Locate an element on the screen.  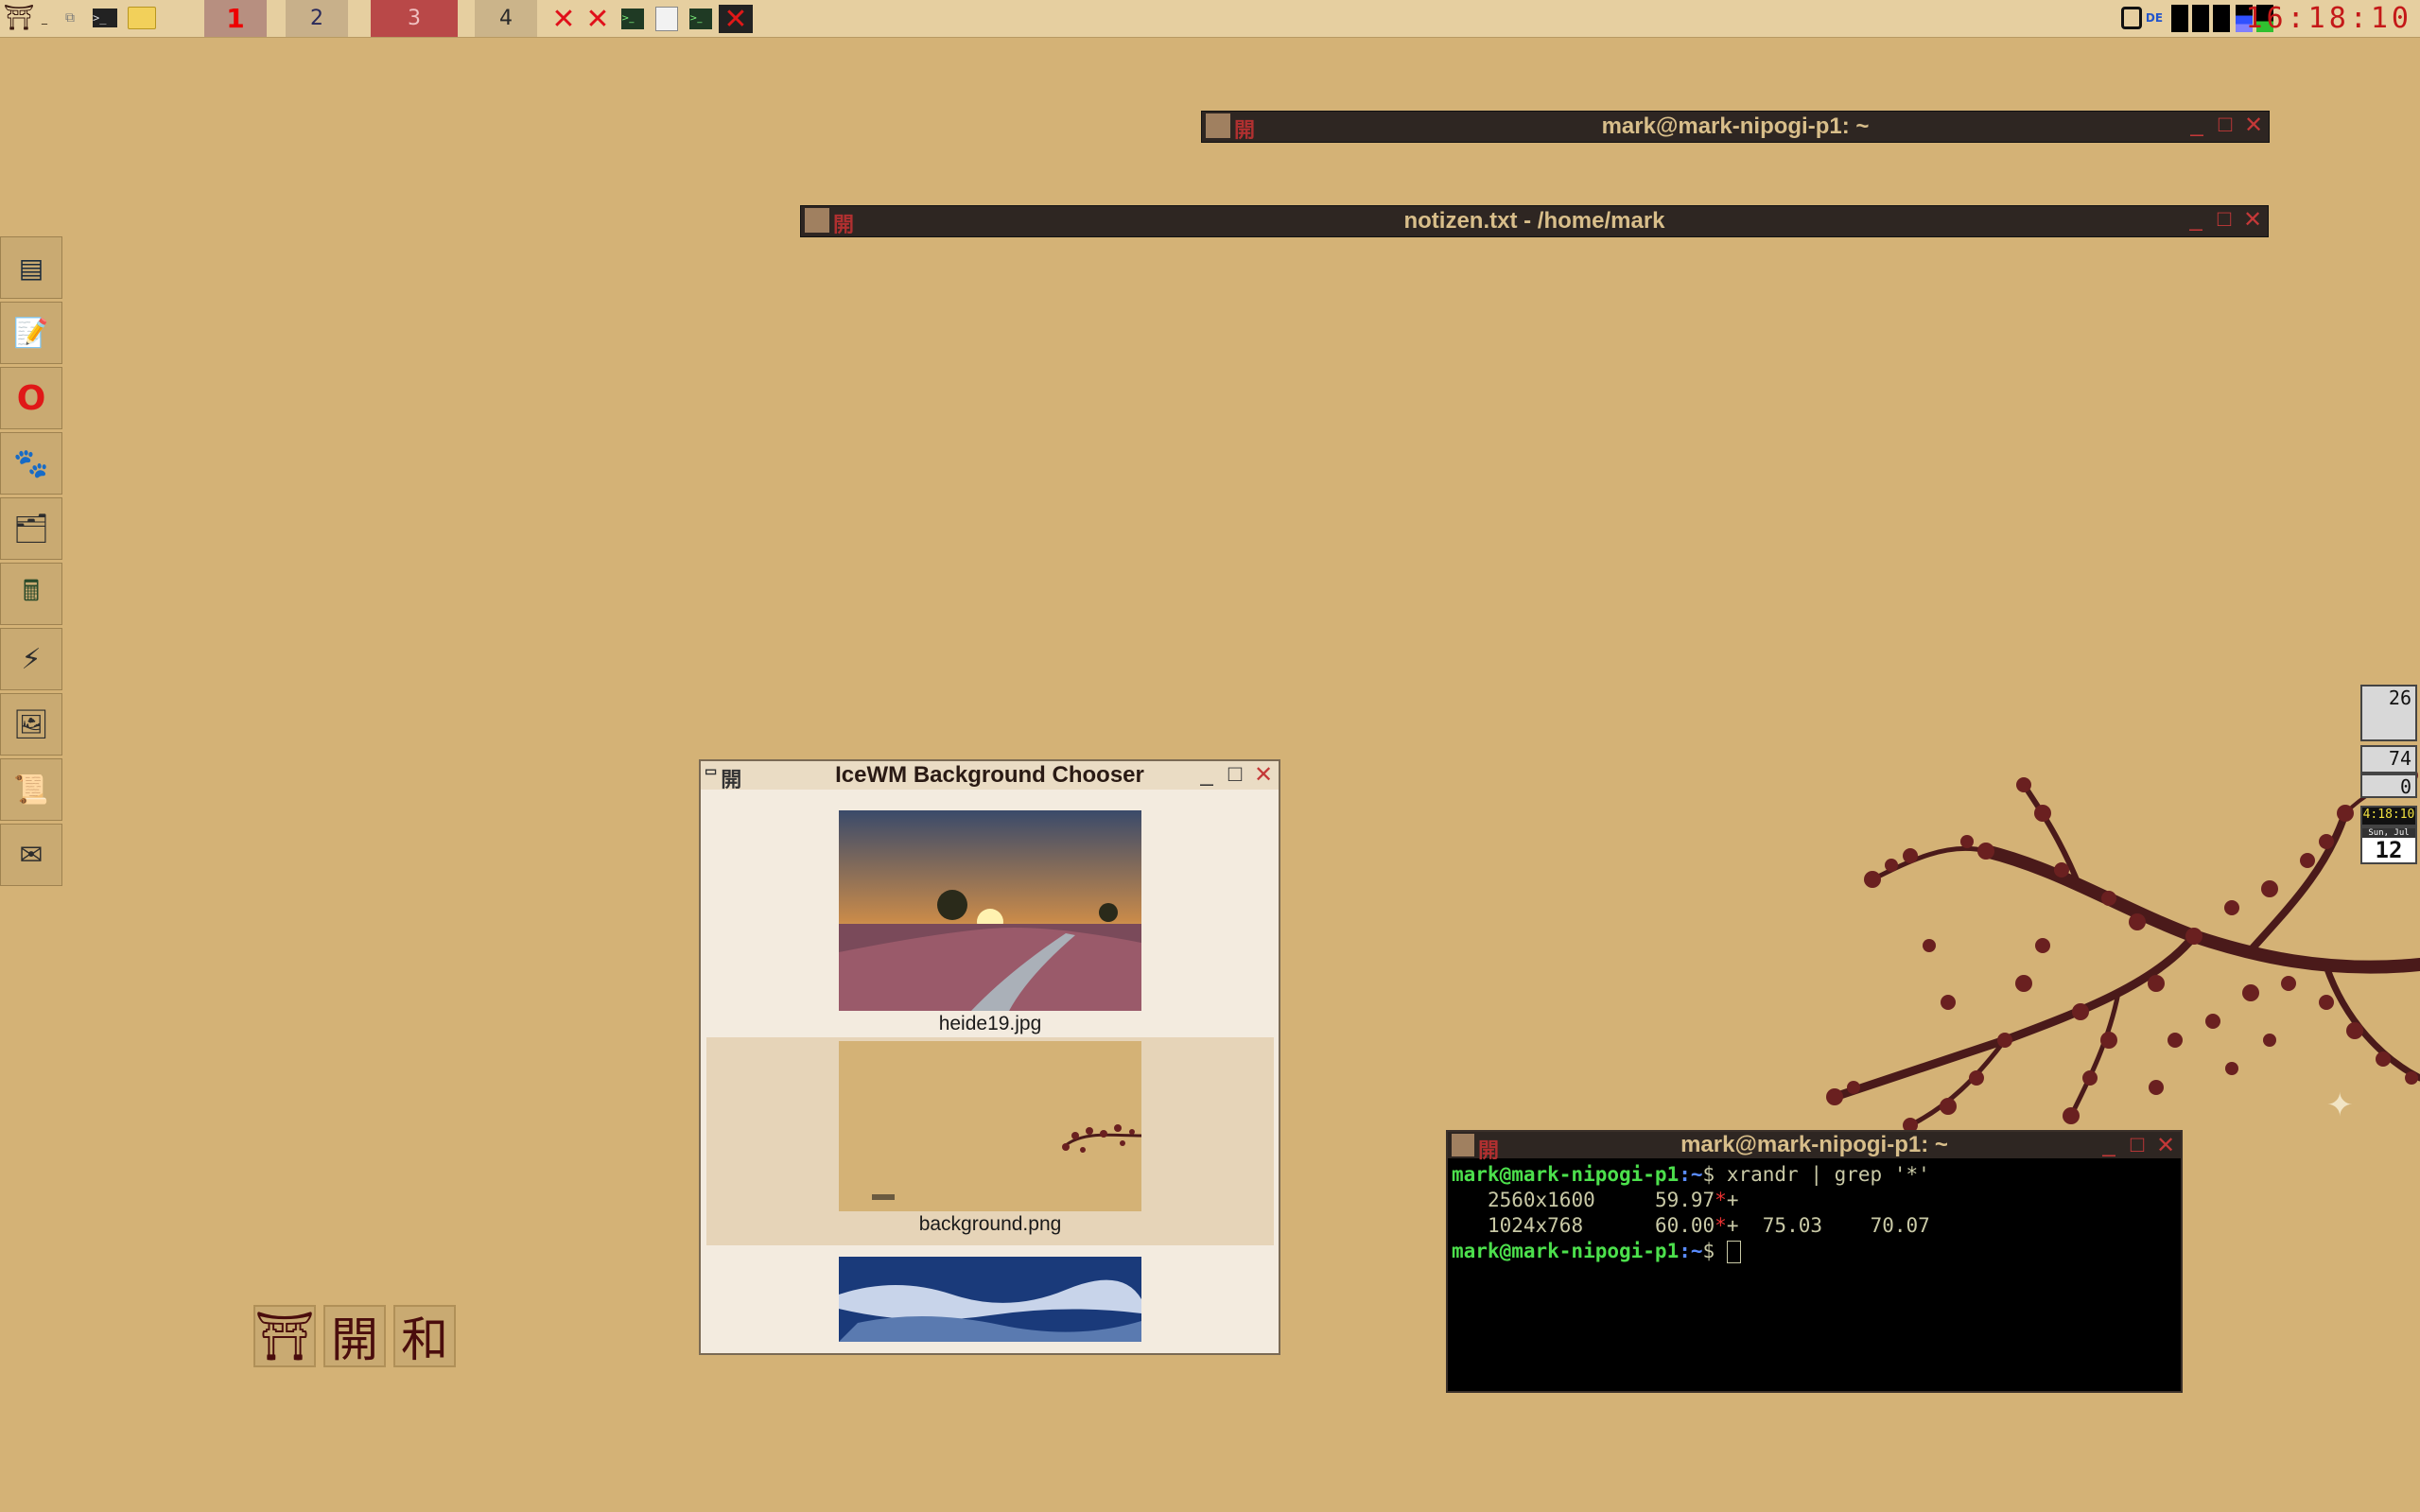
output-res: 1024x768 is located at coordinates (1536, 1225).